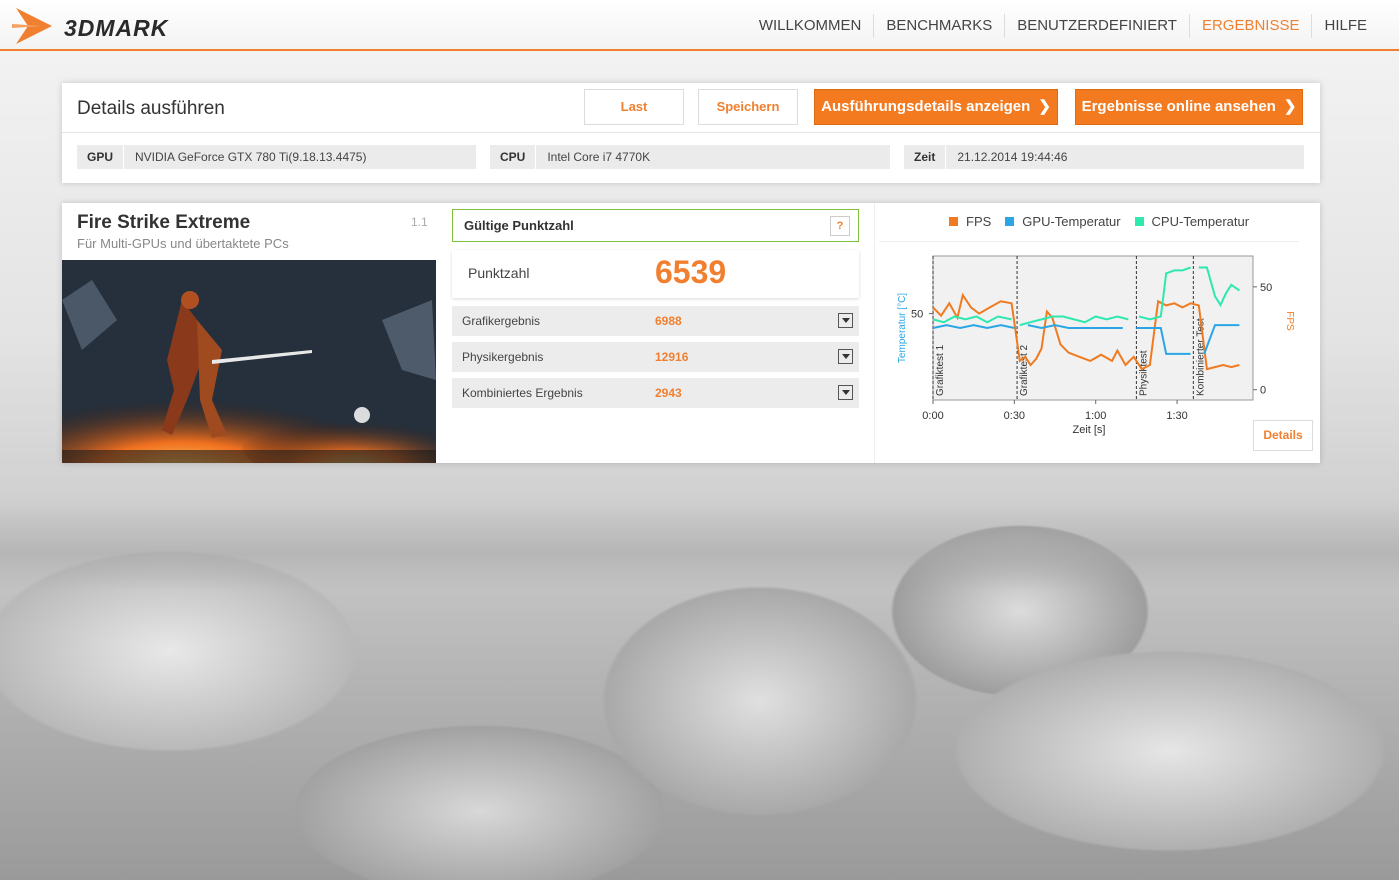 Image resolution: width=1399 pixels, height=880 pixels. I want to click on legend-label-cpu-temp: CPU-Temperatur, so click(1200, 221).